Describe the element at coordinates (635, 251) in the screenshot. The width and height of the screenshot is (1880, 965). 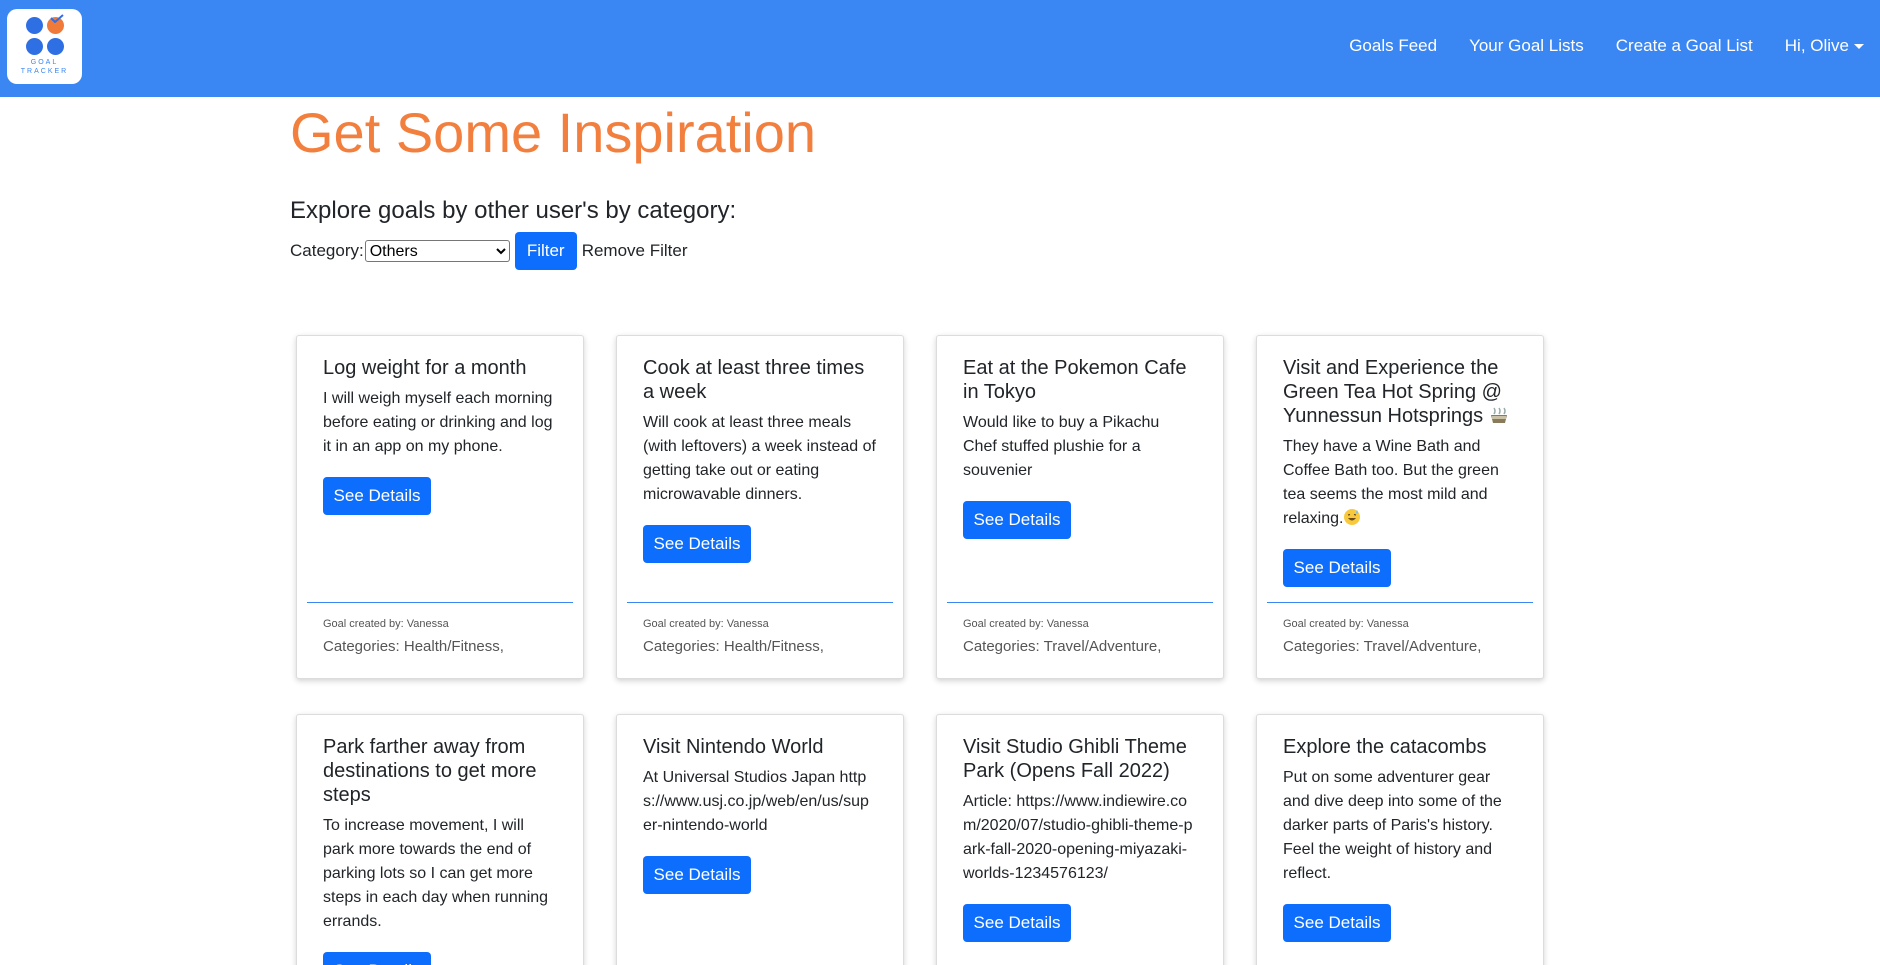
I see `remove-filter-link: Remove Filter` at that location.